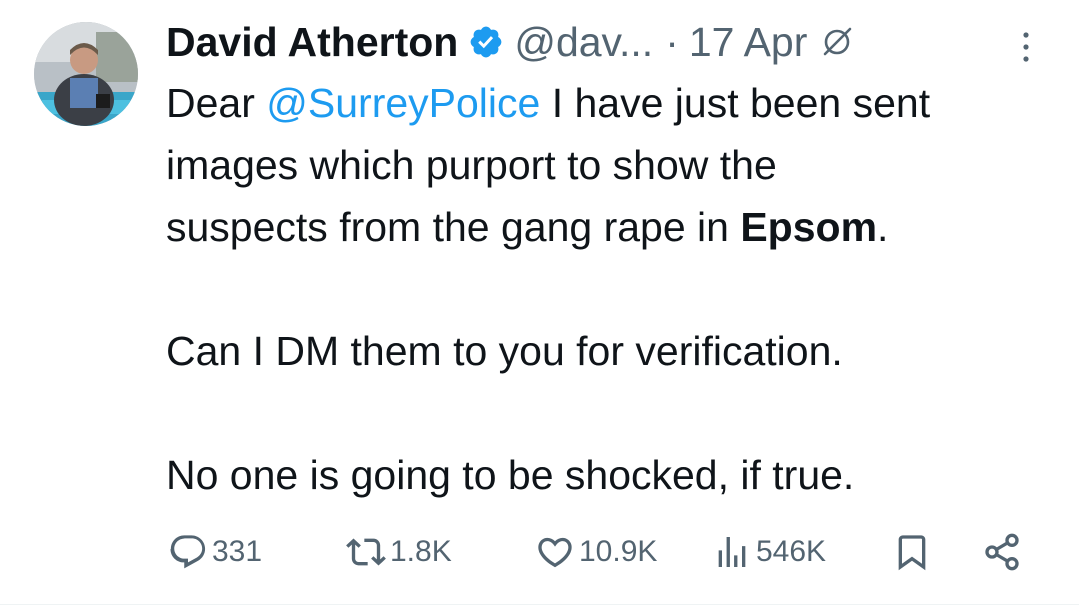  I want to click on share-button, so click(1002, 552).